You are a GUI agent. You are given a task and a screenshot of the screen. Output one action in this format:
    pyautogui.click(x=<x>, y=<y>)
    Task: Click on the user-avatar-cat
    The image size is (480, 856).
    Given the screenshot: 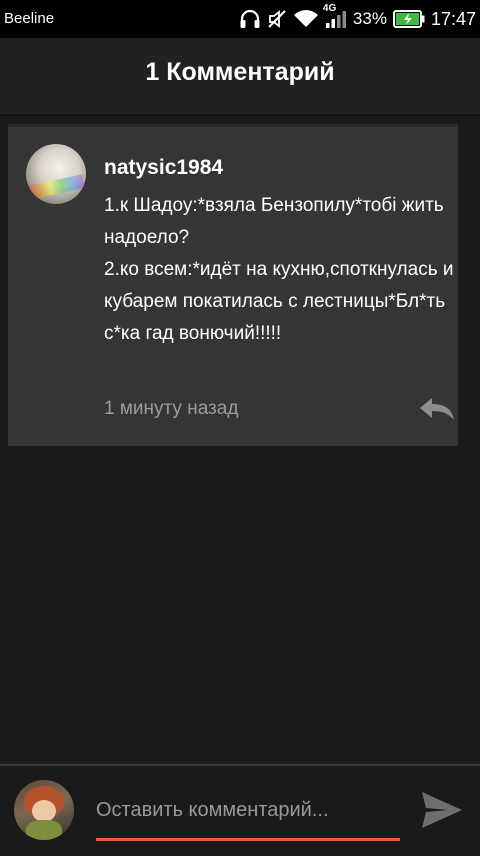 What is the action you would take?
    pyautogui.click(x=56, y=174)
    